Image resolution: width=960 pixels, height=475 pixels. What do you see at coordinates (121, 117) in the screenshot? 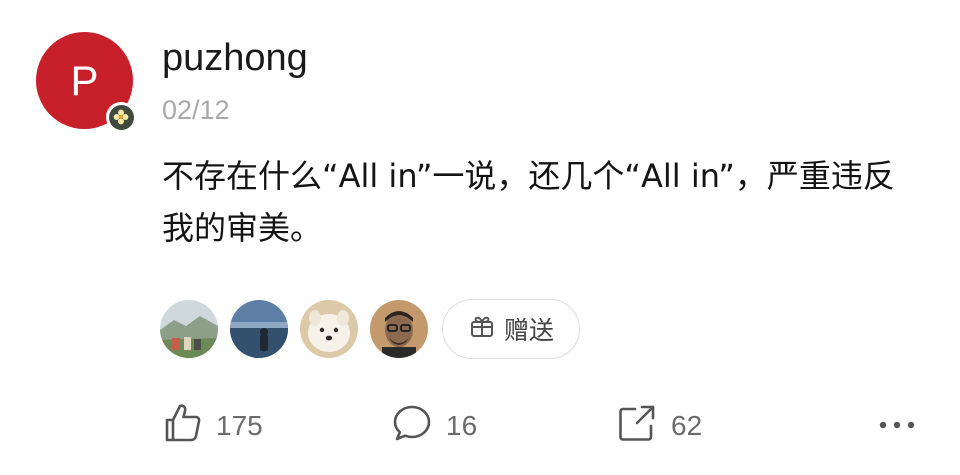
I see `flower-badge-icon` at bounding box center [121, 117].